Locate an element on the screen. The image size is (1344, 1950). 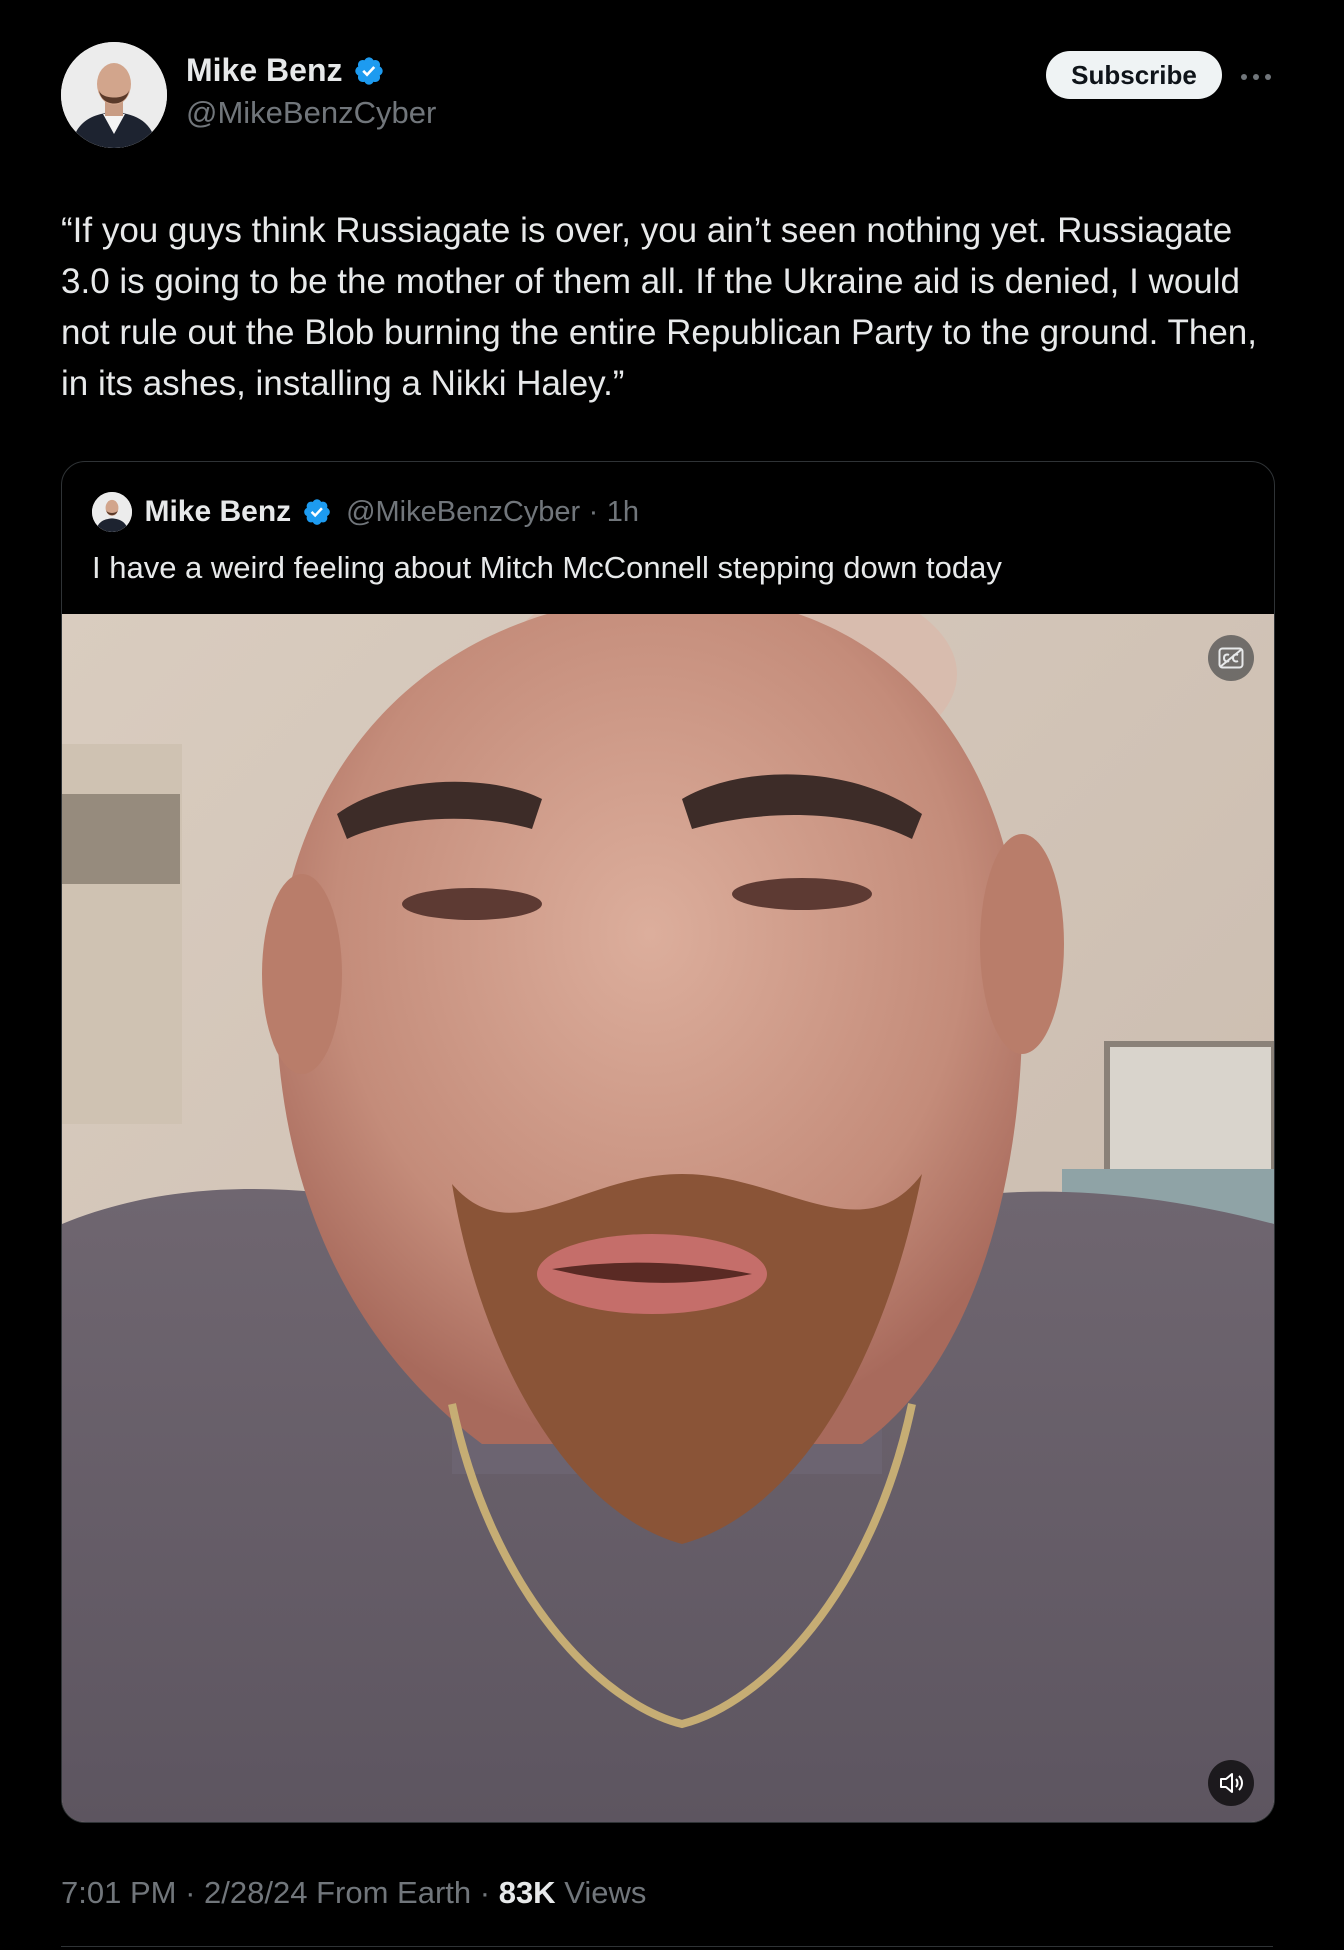
subscribe-button: Subscribe is located at coordinates (1134, 75).